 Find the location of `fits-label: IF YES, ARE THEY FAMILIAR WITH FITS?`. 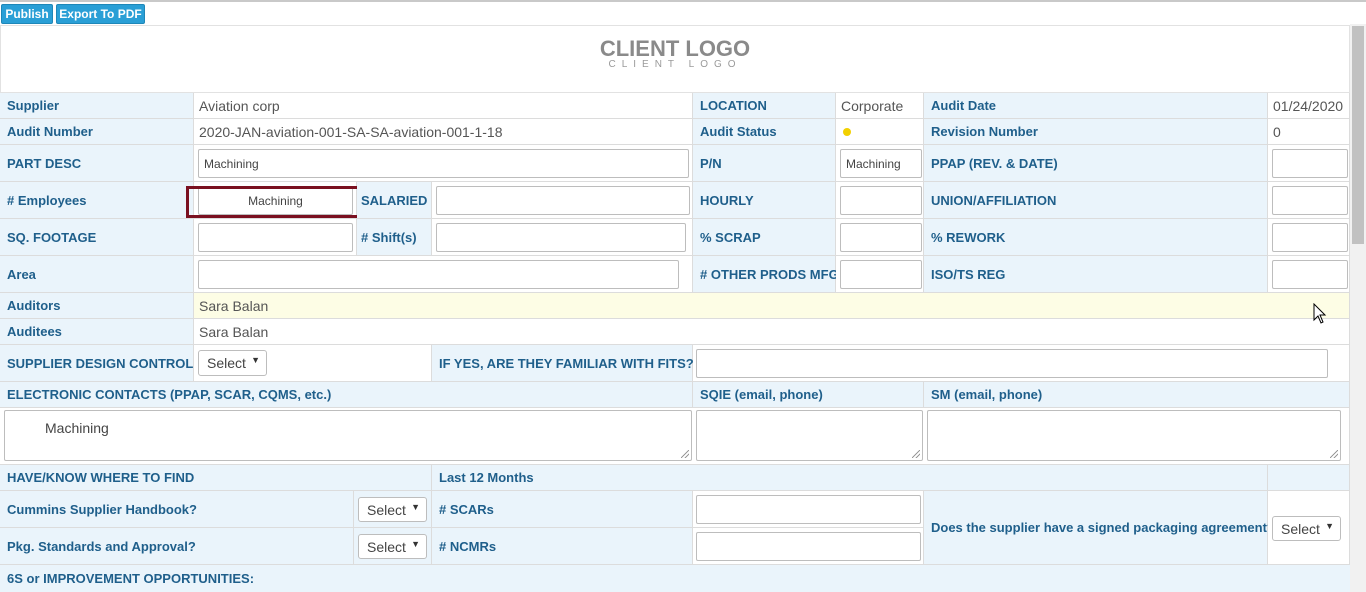

fits-label: IF YES, ARE THEY FAMILIAR WITH FITS? is located at coordinates (563, 363).